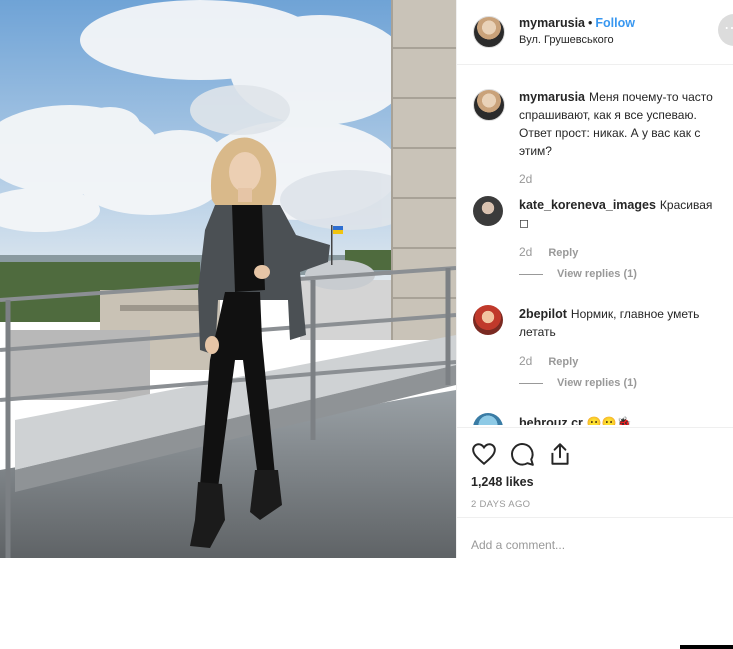 This screenshot has width=733, height=649. Describe the element at coordinates (587, 205) in the screenshot. I see `comment-username: kate_koreneva_images` at that location.